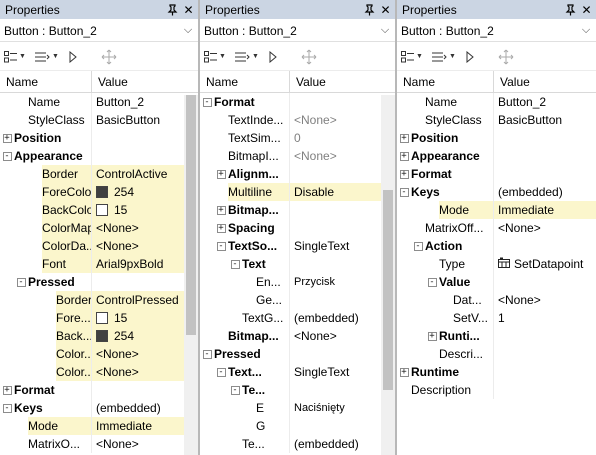  I want to click on property-row: Description, so click(496, 390).